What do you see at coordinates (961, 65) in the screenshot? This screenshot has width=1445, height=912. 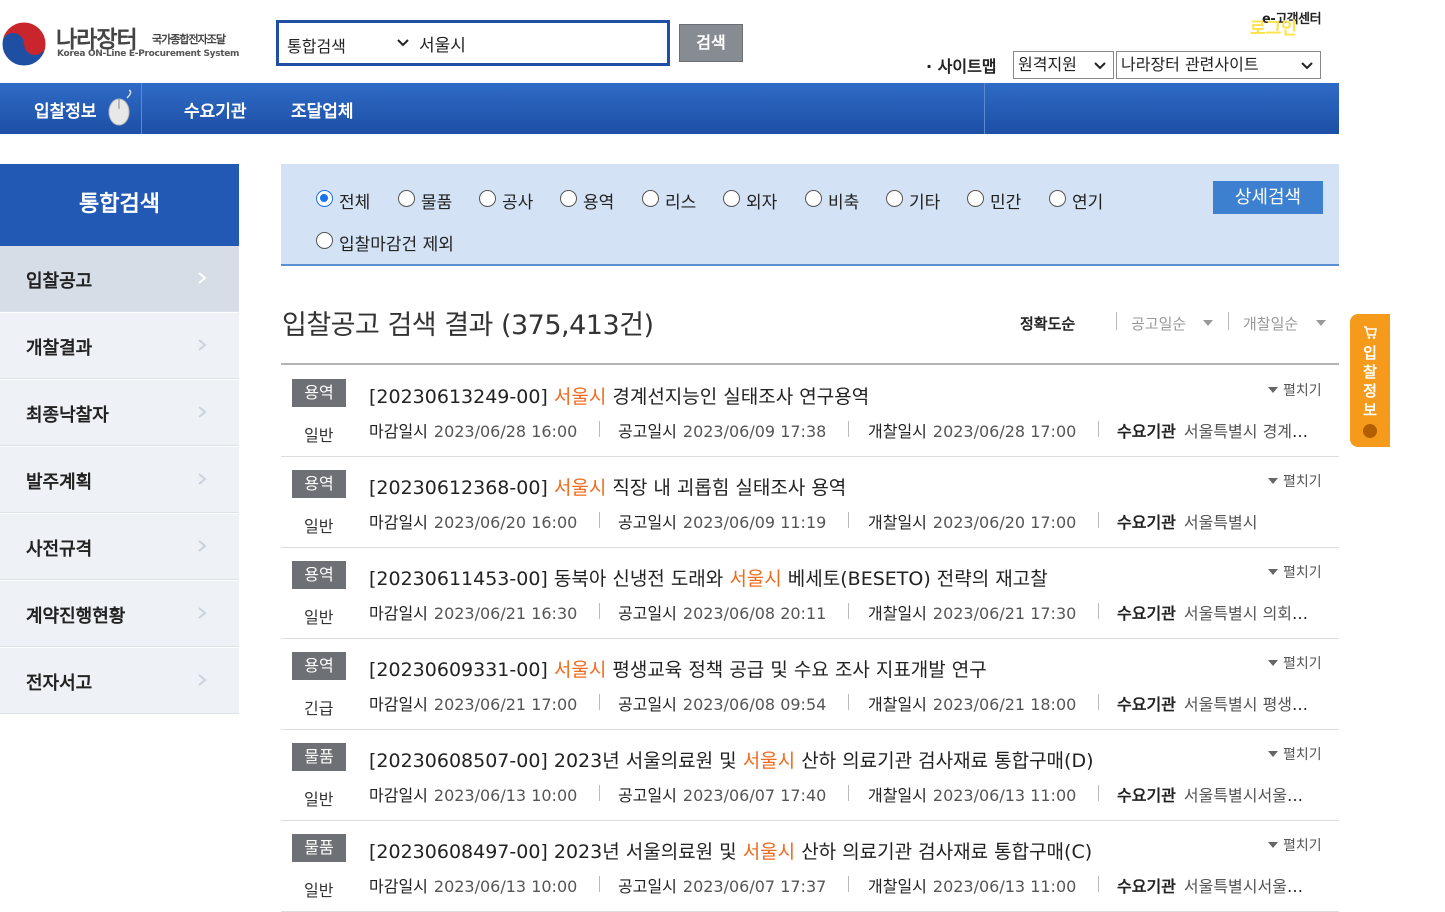 I see `sitemap-link: · 사이트맵` at bounding box center [961, 65].